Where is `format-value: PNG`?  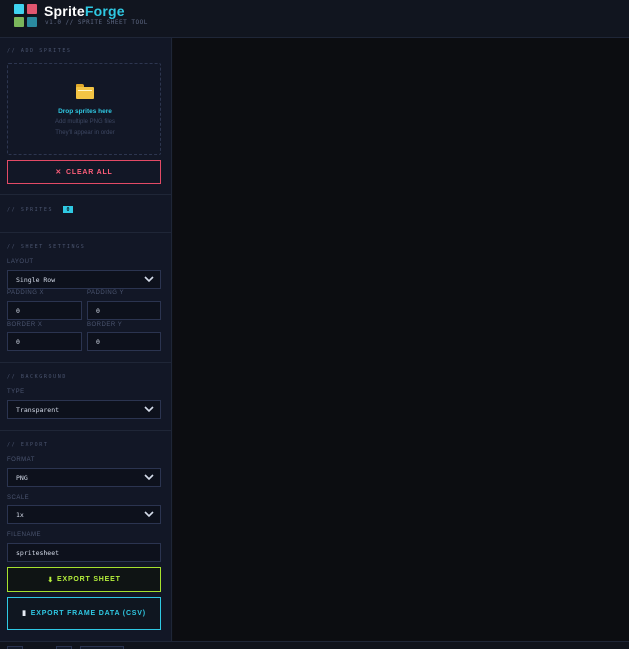
format-value: PNG is located at coordinates (22, 477).